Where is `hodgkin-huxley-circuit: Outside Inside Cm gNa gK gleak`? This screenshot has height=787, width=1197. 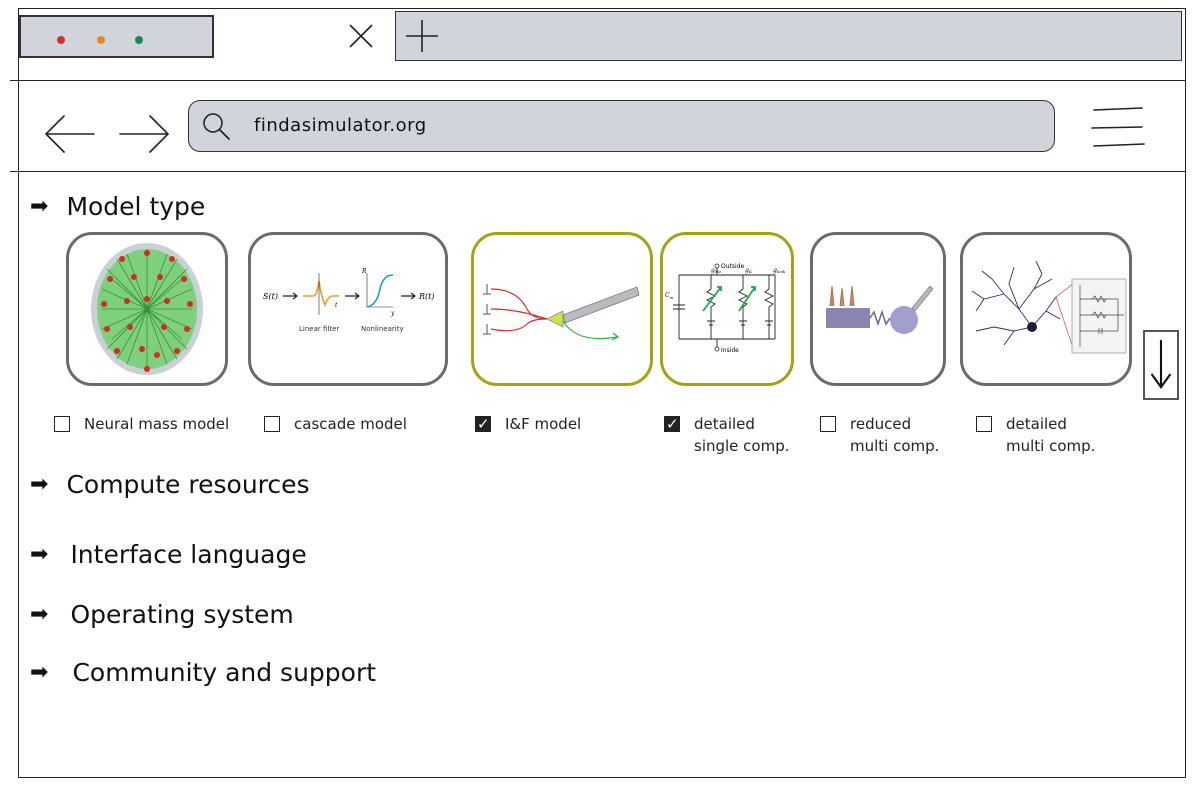
hodgkin-huxley-circuit: Outside Inside Cm gNa gK gleak is located at coordinates (725, 308).